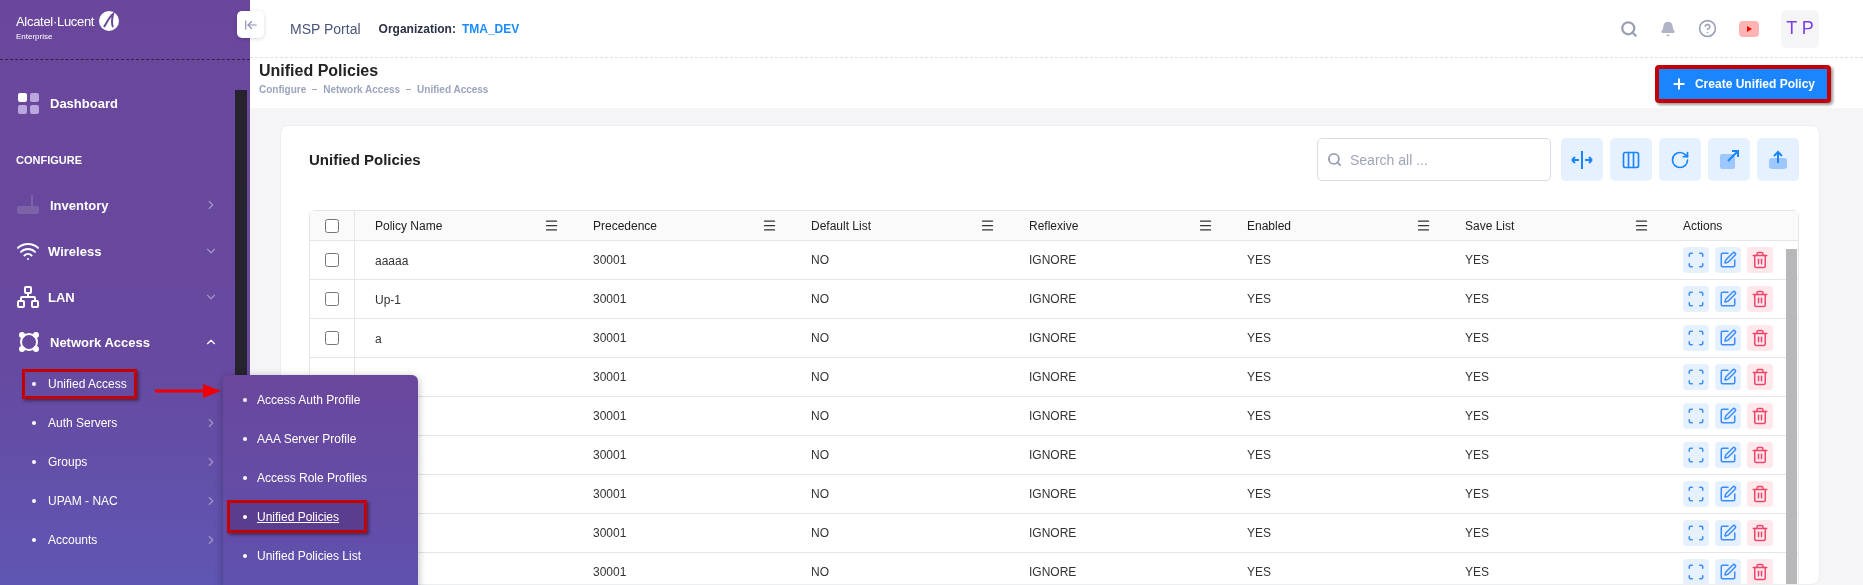  What do you see at coordinates (49, 160) in the screenshot?
I see `section-heading: CONFIGURE` at bounding box center [49, 160].